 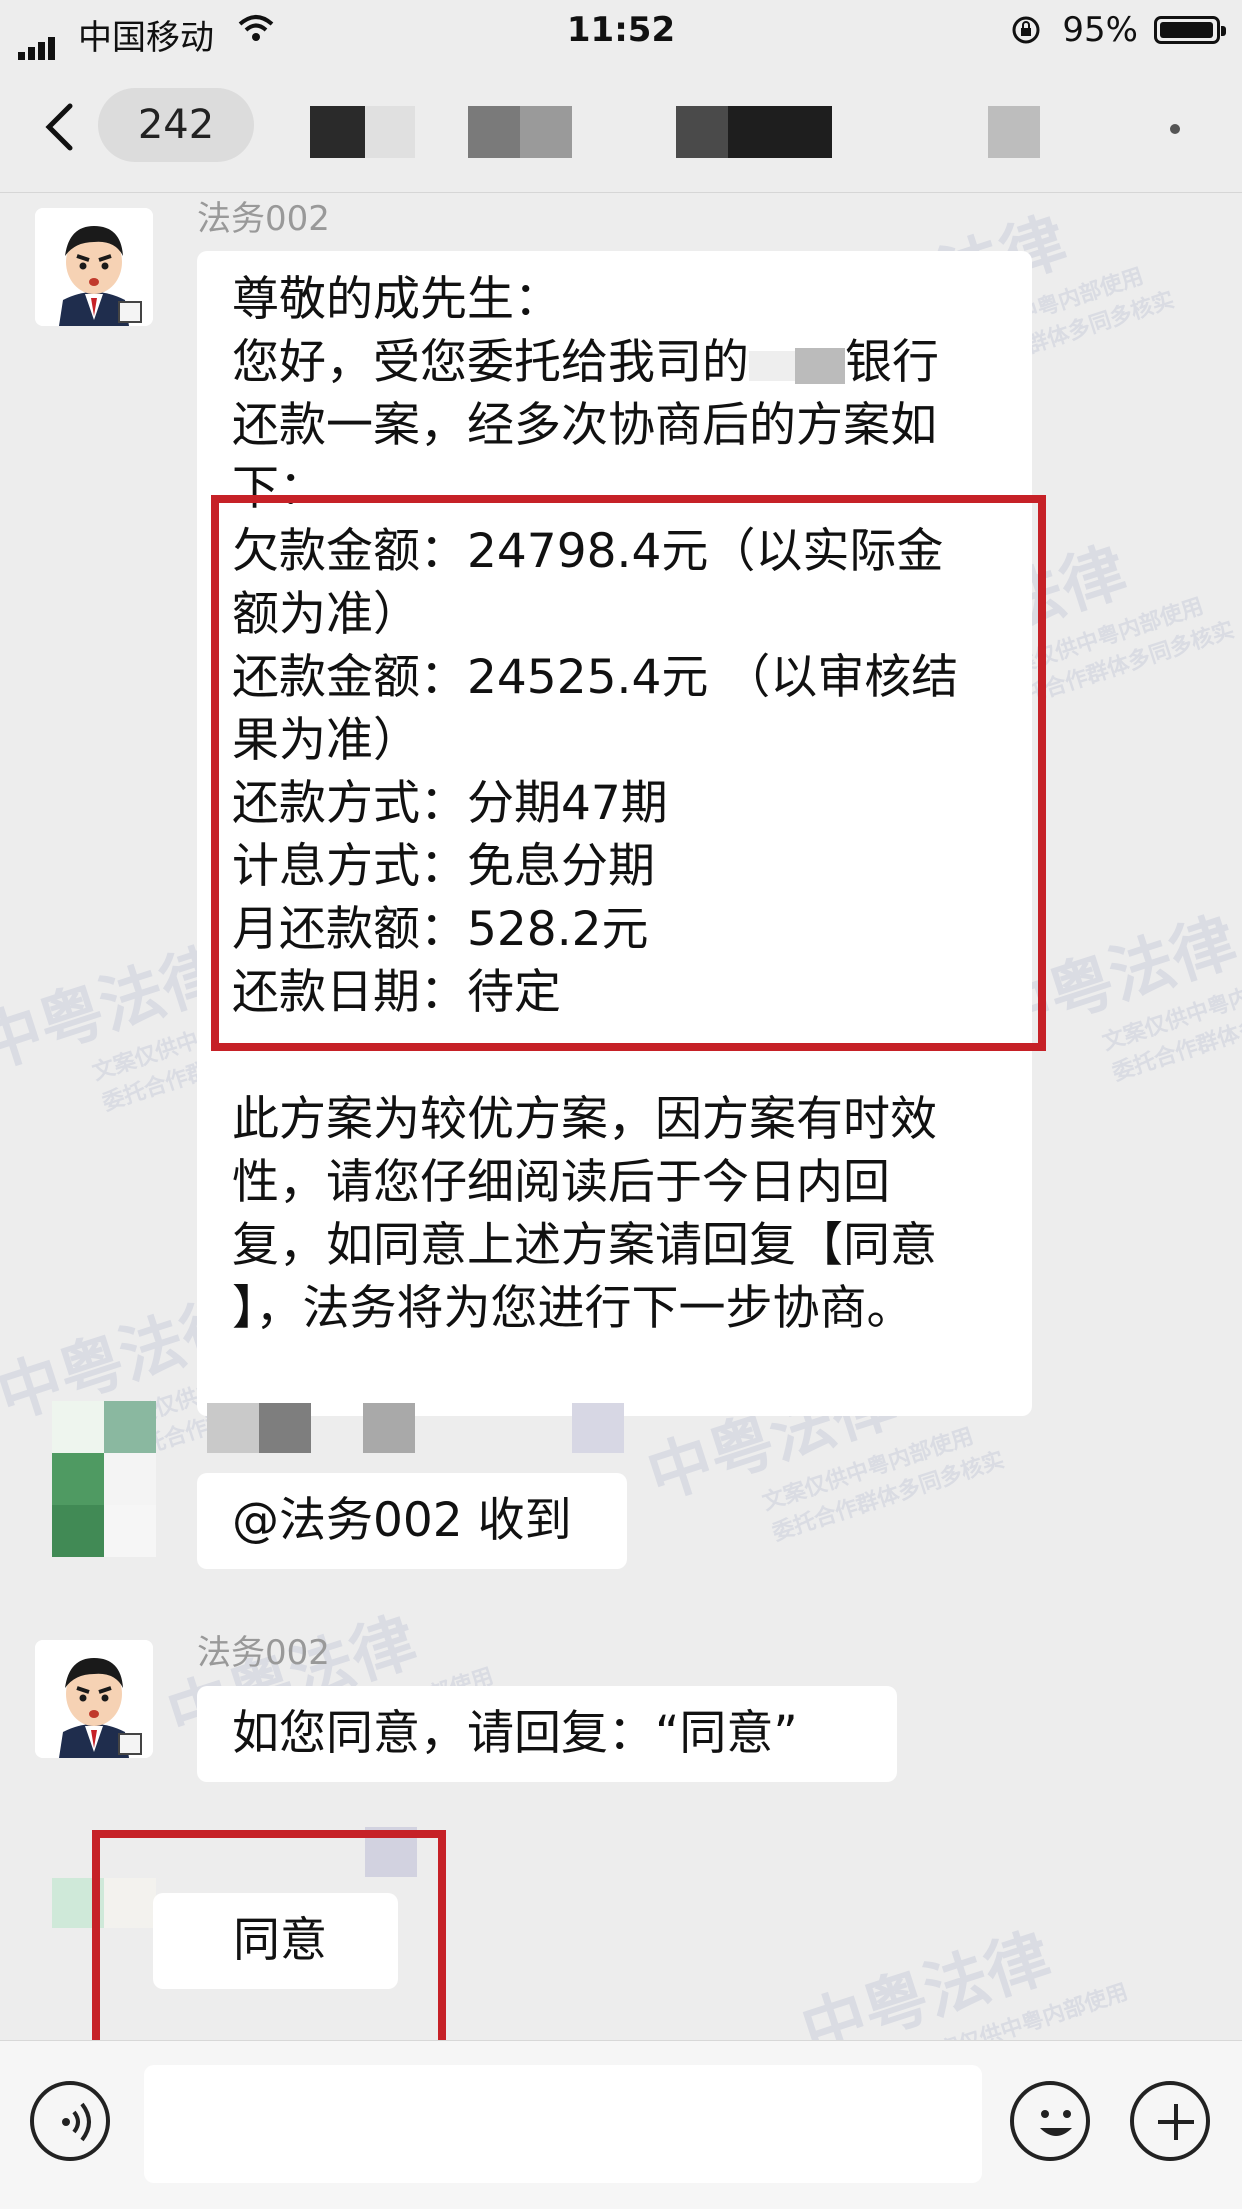 What do you see at coordinates (59, 127) in the screenshot?
I see `back-arrow-icon` at bounding box center [59, 127].